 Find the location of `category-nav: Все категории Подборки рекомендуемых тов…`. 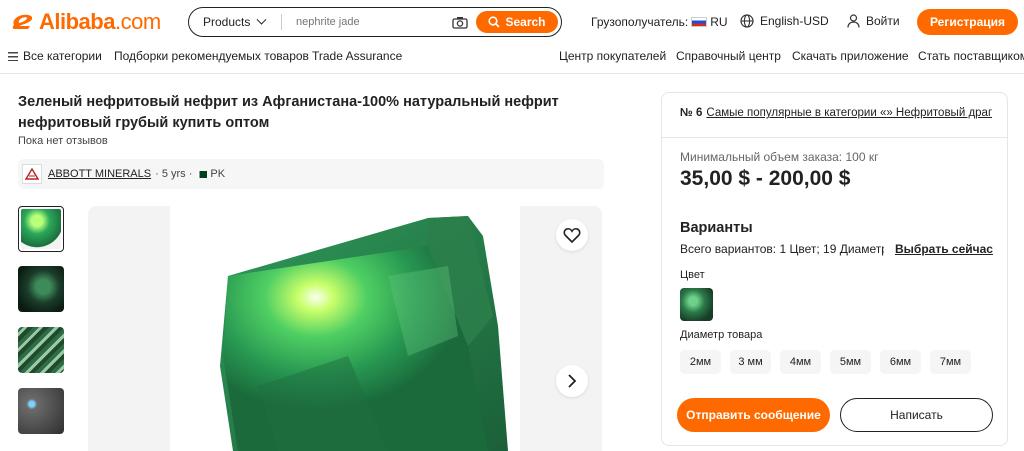

category-nav: Все категории Подборки рекомендуемых тов… is located at coordinates (512, 59).